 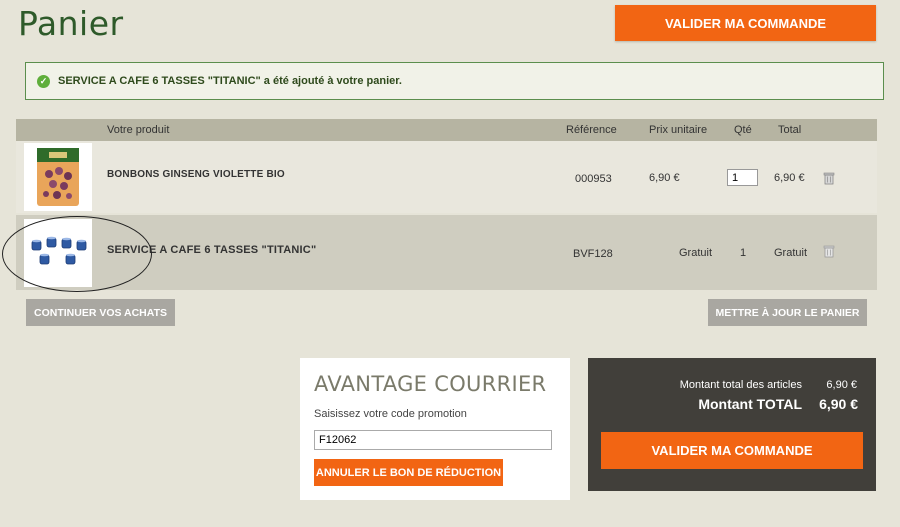 I want to click on coupon-code-input, so click(x=433, y=440).